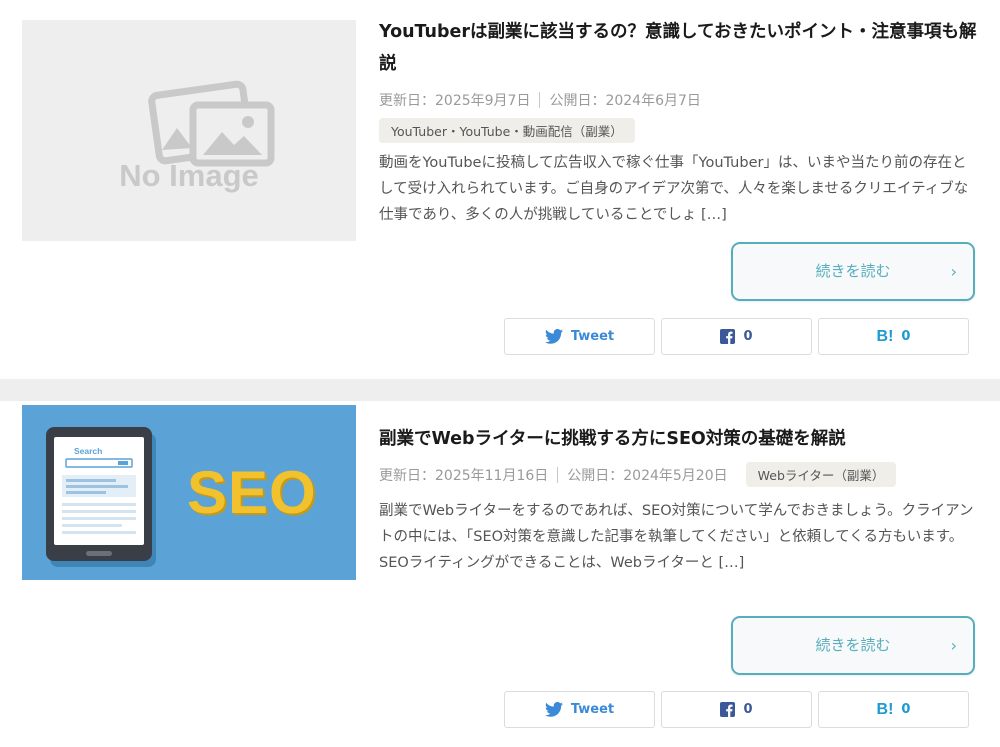 Image resolution: width=1000 pixels, height=747 pixels. I want to click on seo-graphic-text: SEO, so click(252, 492).